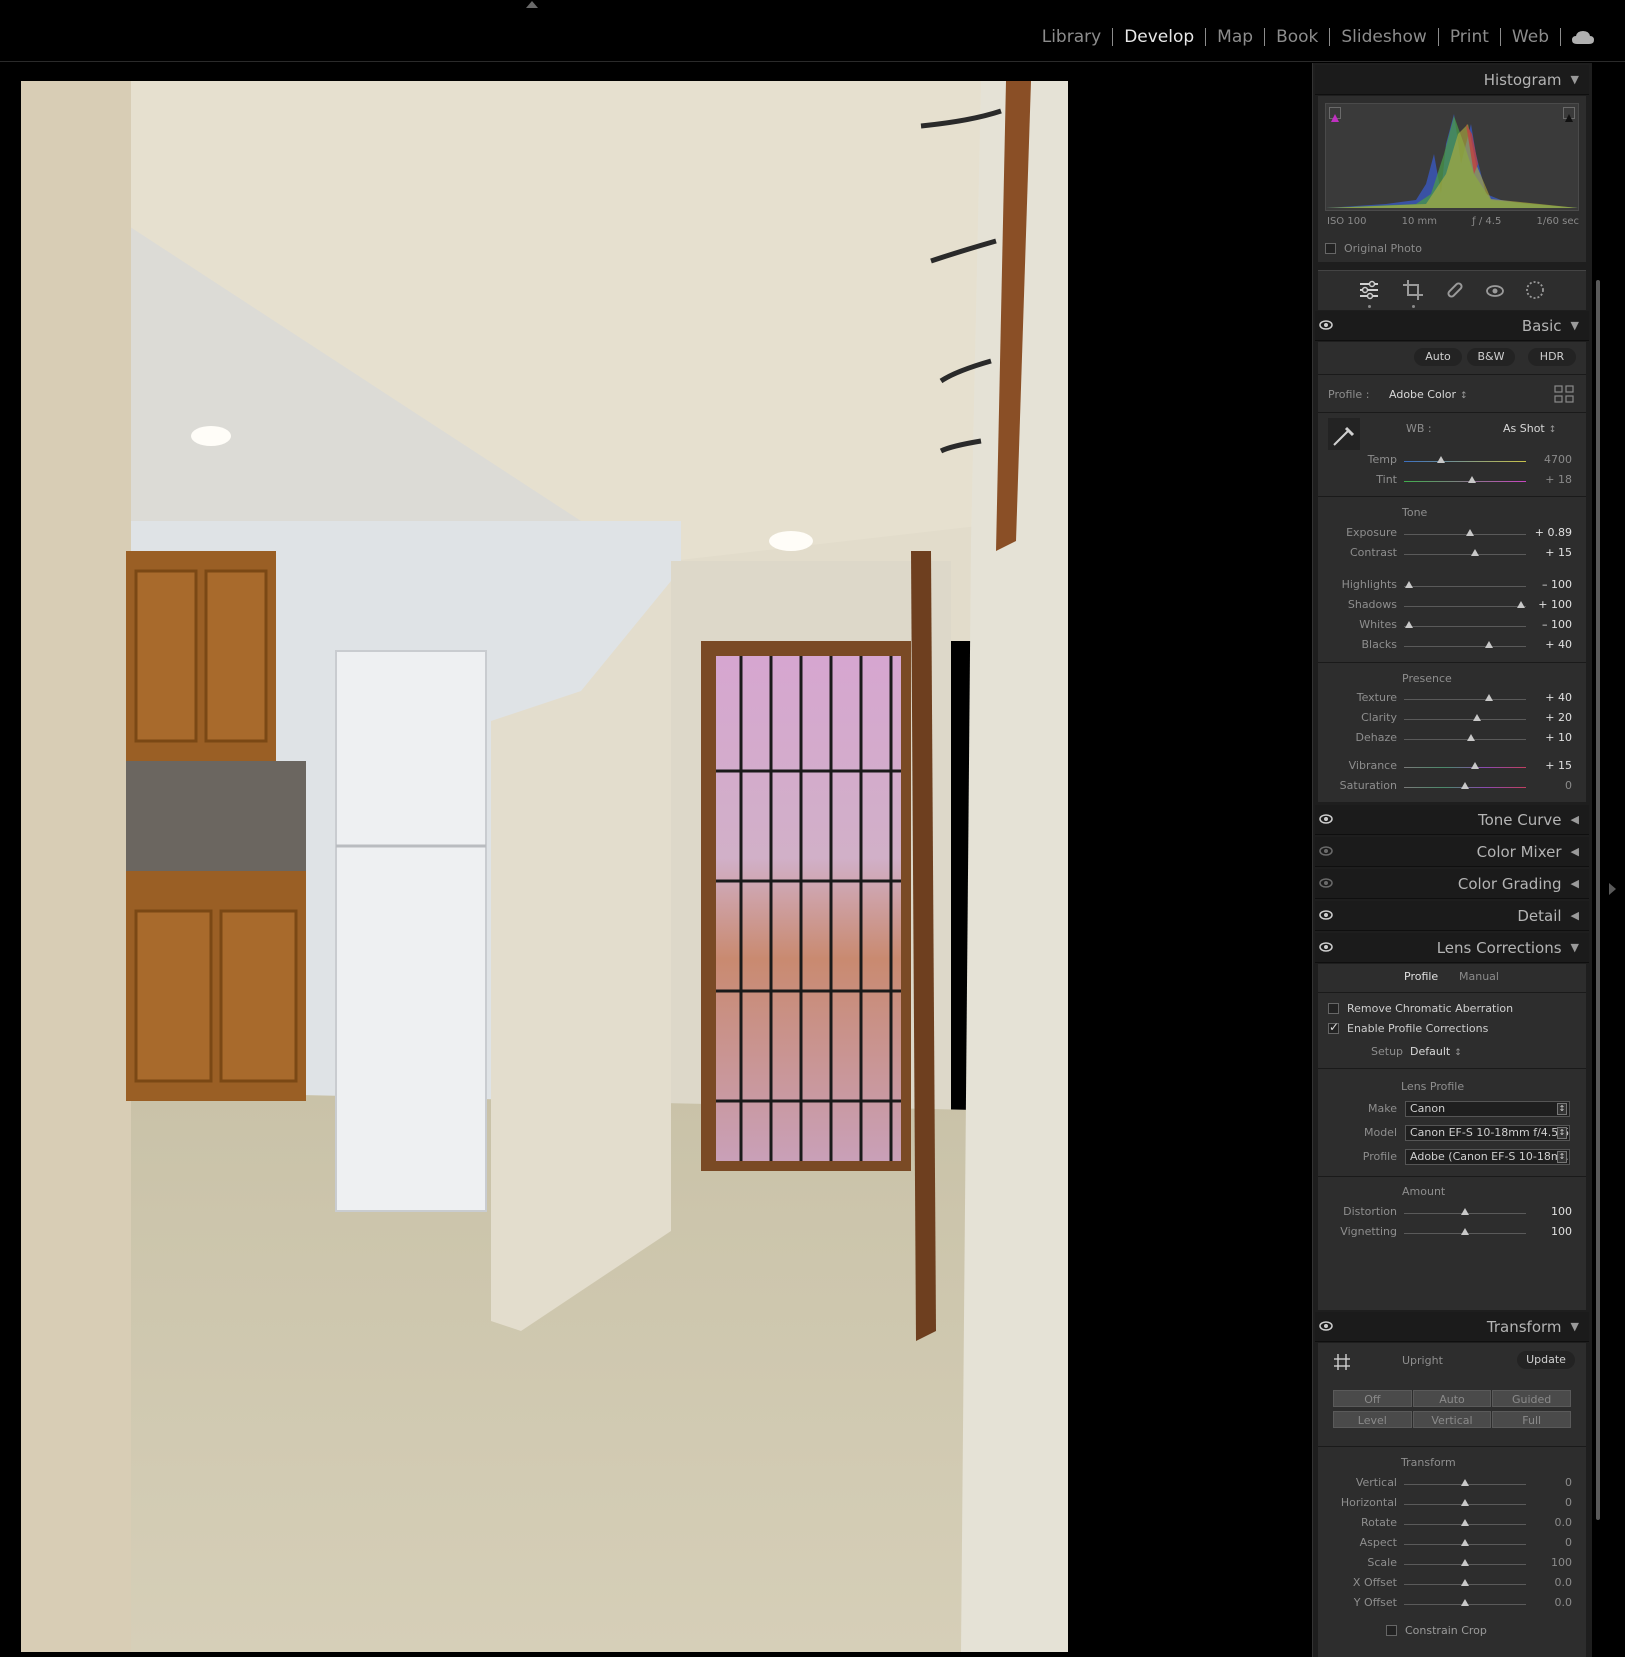  I want to click on slider-value: + 0.89, so click(1553, 532).